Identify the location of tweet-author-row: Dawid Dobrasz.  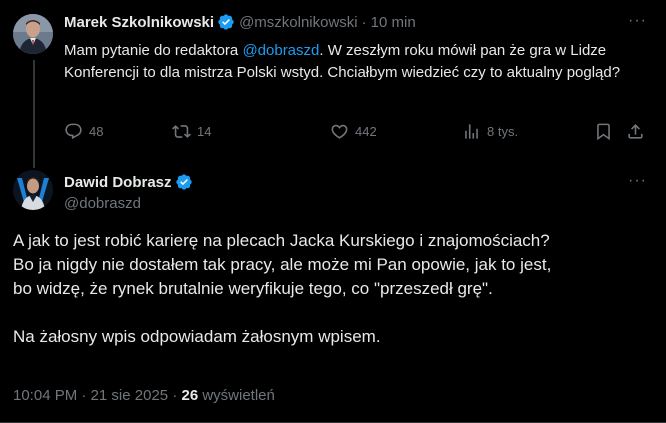
(128, 182).